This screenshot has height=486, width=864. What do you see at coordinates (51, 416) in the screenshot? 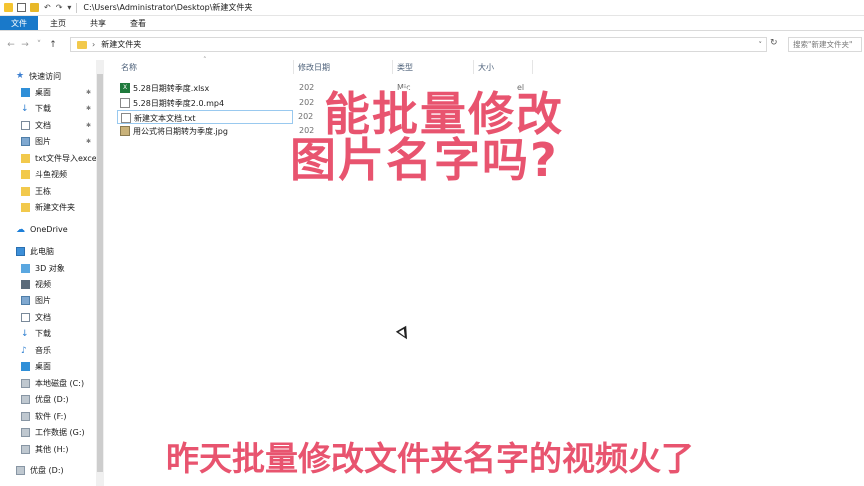
I see `nav-item-label: 软件 (F:)` at bounding box center [51, 416].